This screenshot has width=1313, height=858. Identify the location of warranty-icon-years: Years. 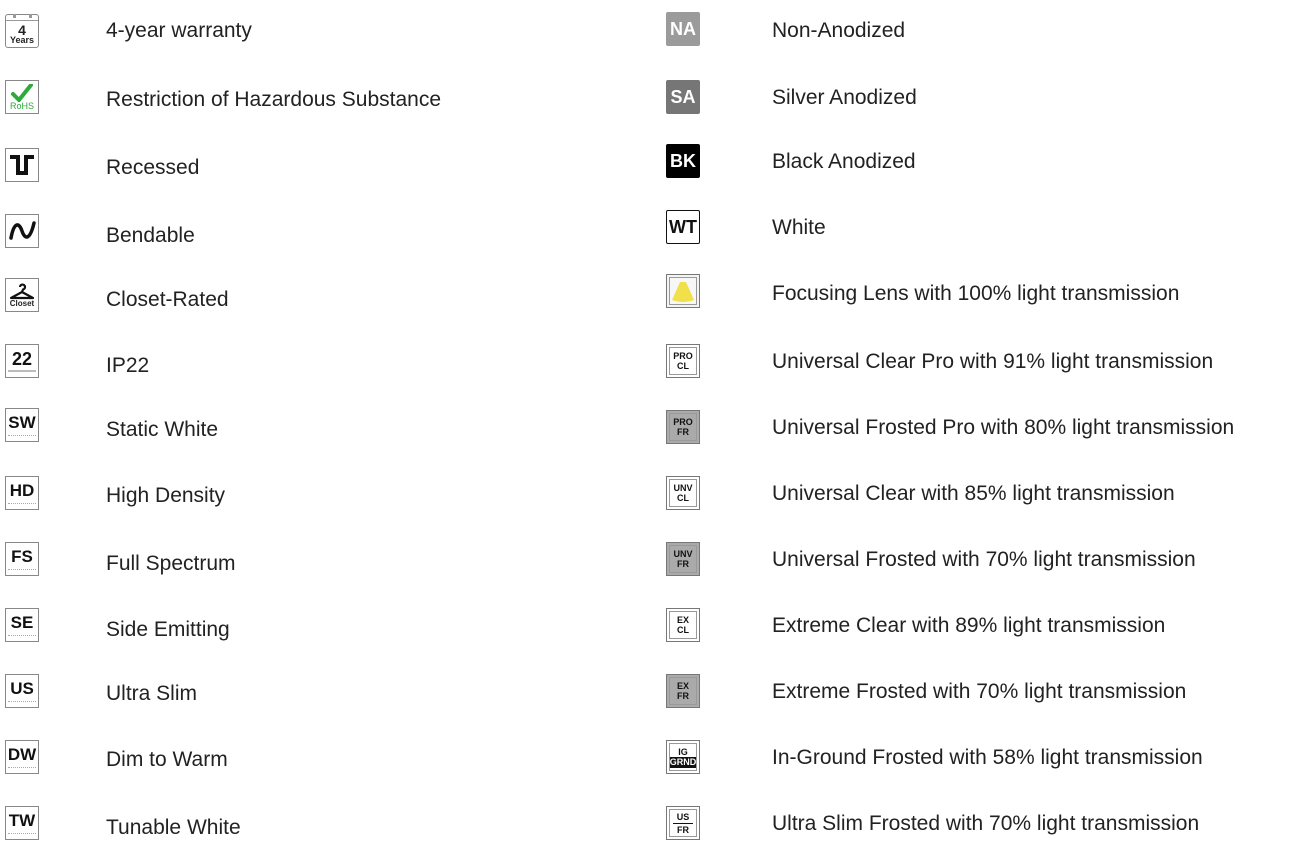
(22, 39).